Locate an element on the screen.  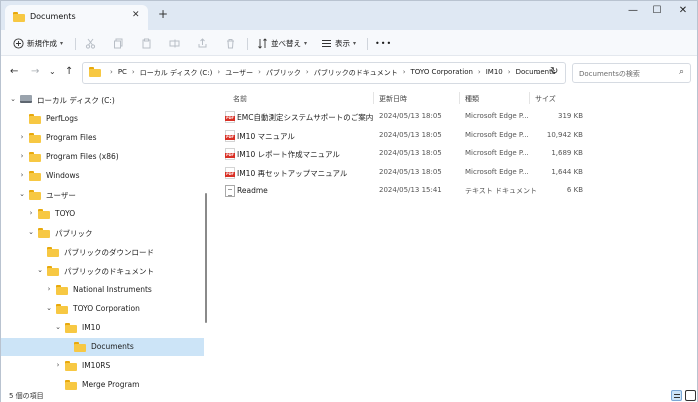
breadcrumb-item: IM10 is located at coordinates (494, 73).